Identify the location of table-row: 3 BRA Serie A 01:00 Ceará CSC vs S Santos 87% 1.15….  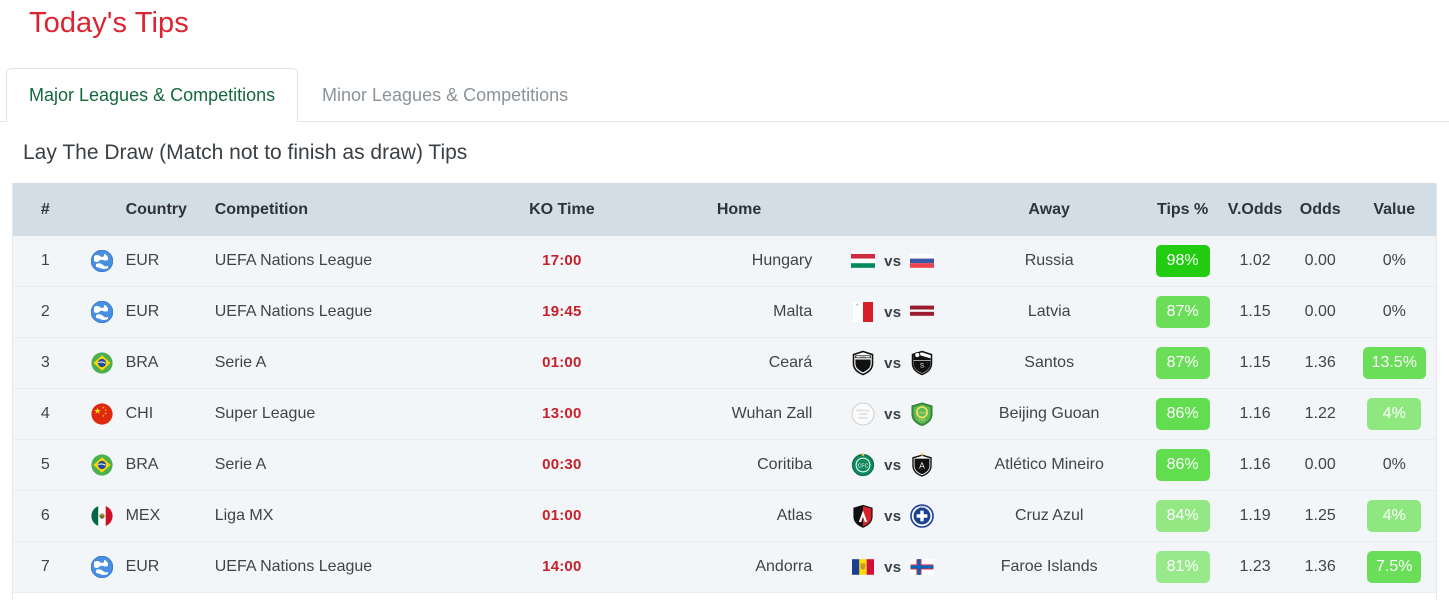
(724, 363).